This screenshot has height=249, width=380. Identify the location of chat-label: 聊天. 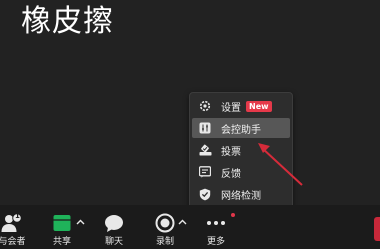
(113, 242).